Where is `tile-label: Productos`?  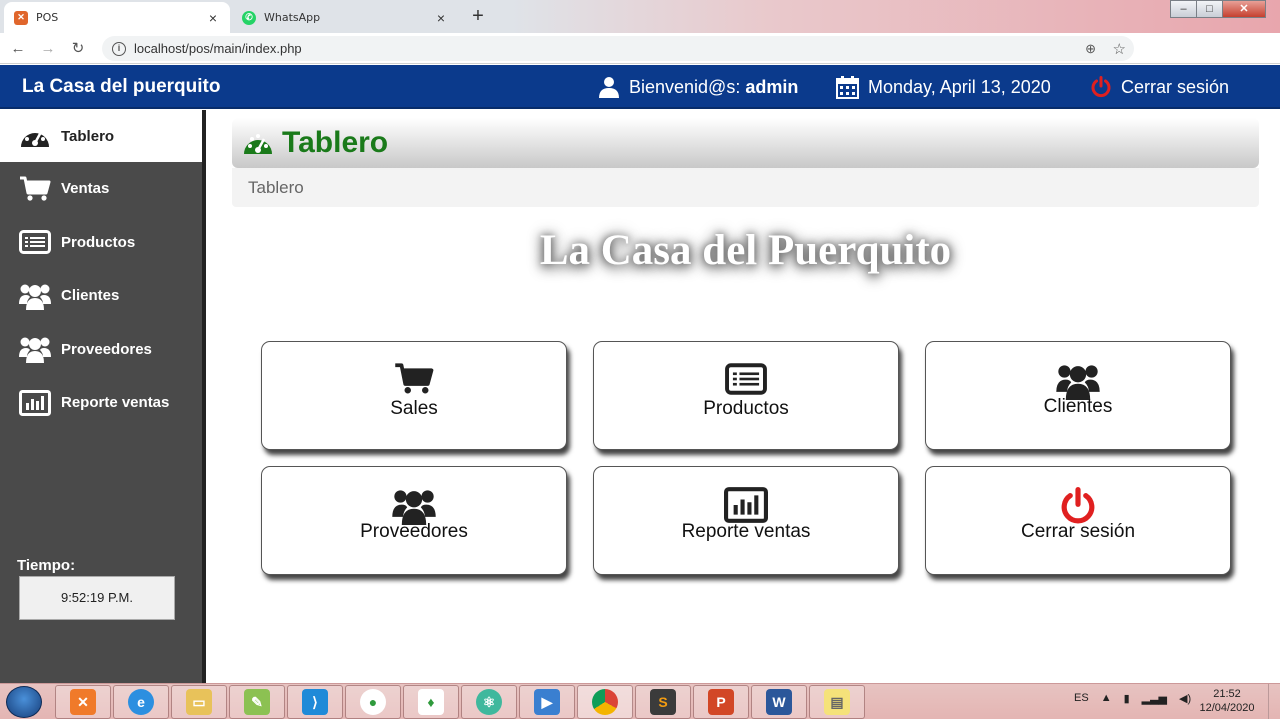 tile-label: Productos is located at coordinates (746, 408).